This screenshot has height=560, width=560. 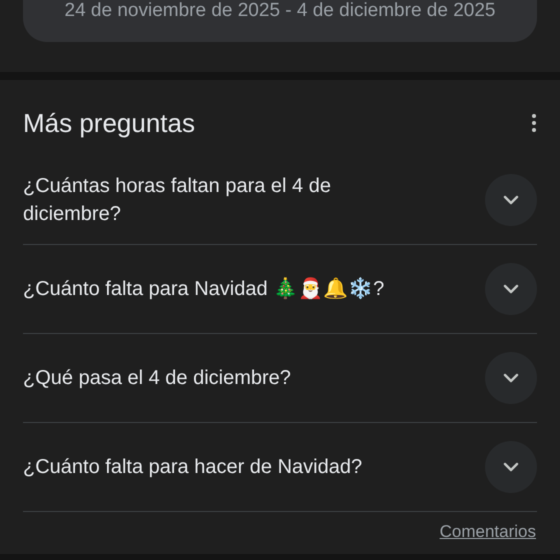 I want to click on question-text: ¿Cuántas horas faltan para el 4 de diciembre?, so click(x=213, y=200).